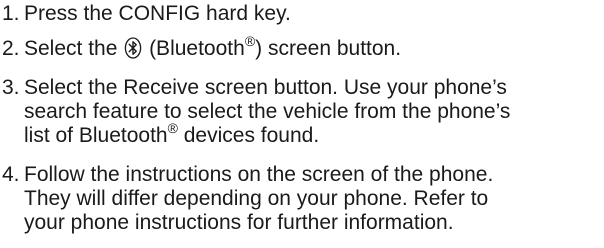 This screenshot has height=248, width=604. I want to click on step-line: list of Bluetooth® devices found., so click(314, 134).